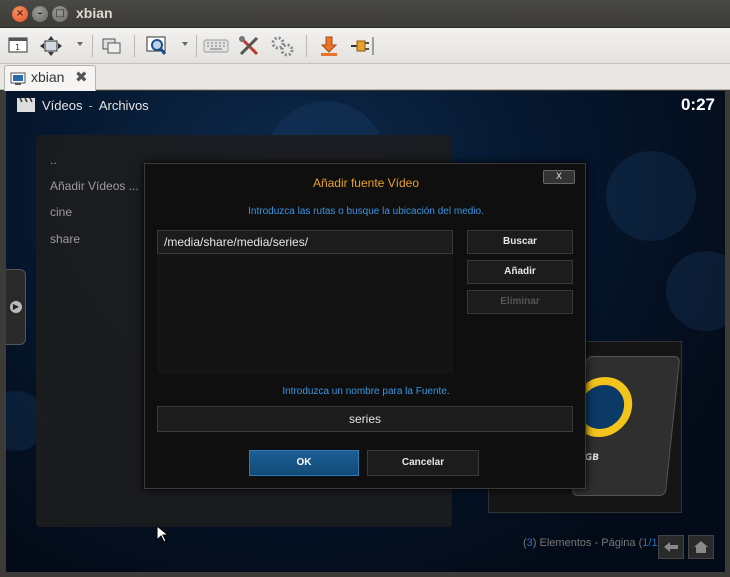 This screenshot has height=577, width=730. I want to click on plug-icon, so click(362, 46).